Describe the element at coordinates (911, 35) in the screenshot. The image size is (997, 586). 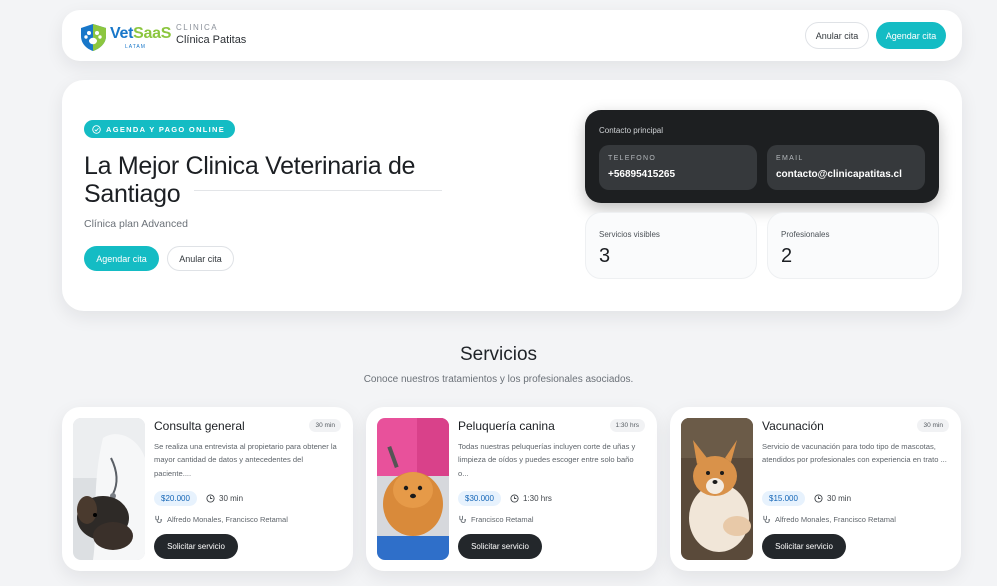
I see `header-book-appointment-button: Agendar cita` at that location.